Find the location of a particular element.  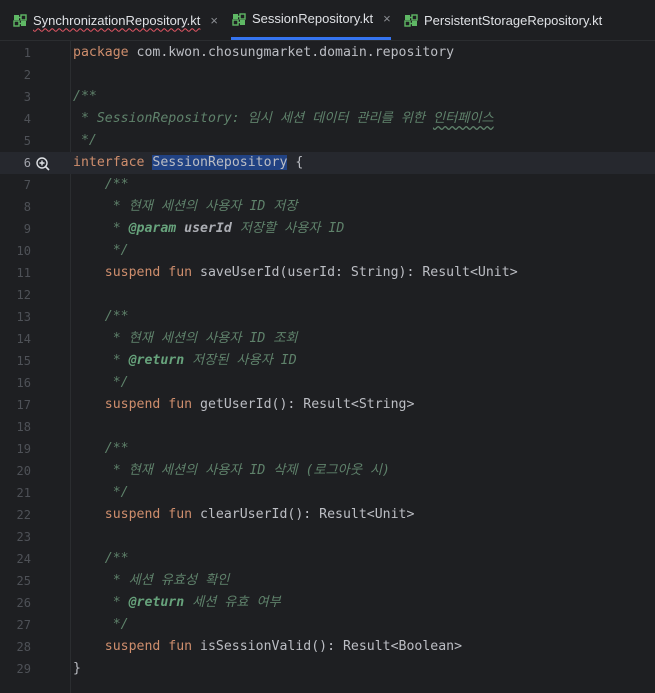

line-number: 9 is located at coordinates (16, 229).